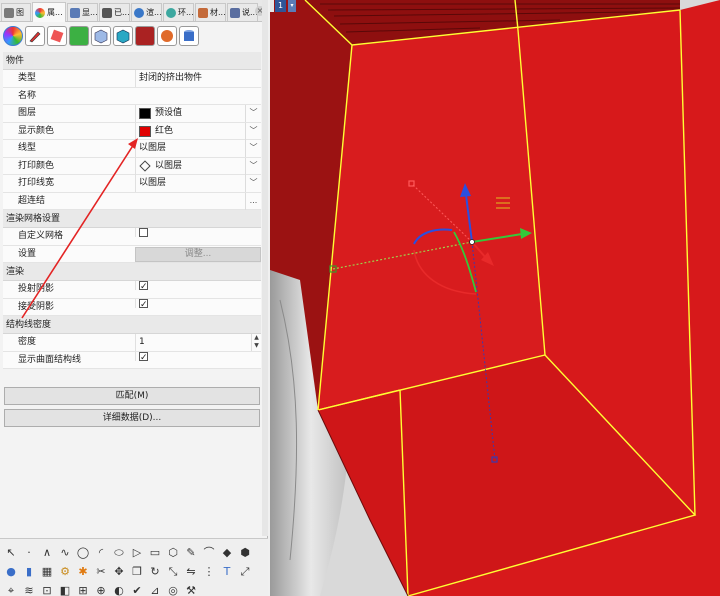  What do you see at coordinates (29, 589) in the screenshot?
I see `layer-tool-icon: ≋` at bounding box center [29, 589].